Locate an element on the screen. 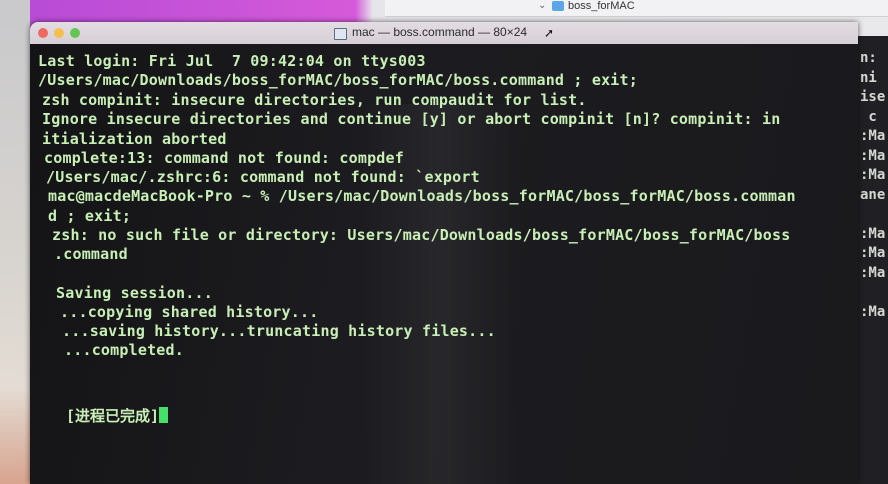 The image size is (888, 484). text-cursor is located at coordinates (164, 415).